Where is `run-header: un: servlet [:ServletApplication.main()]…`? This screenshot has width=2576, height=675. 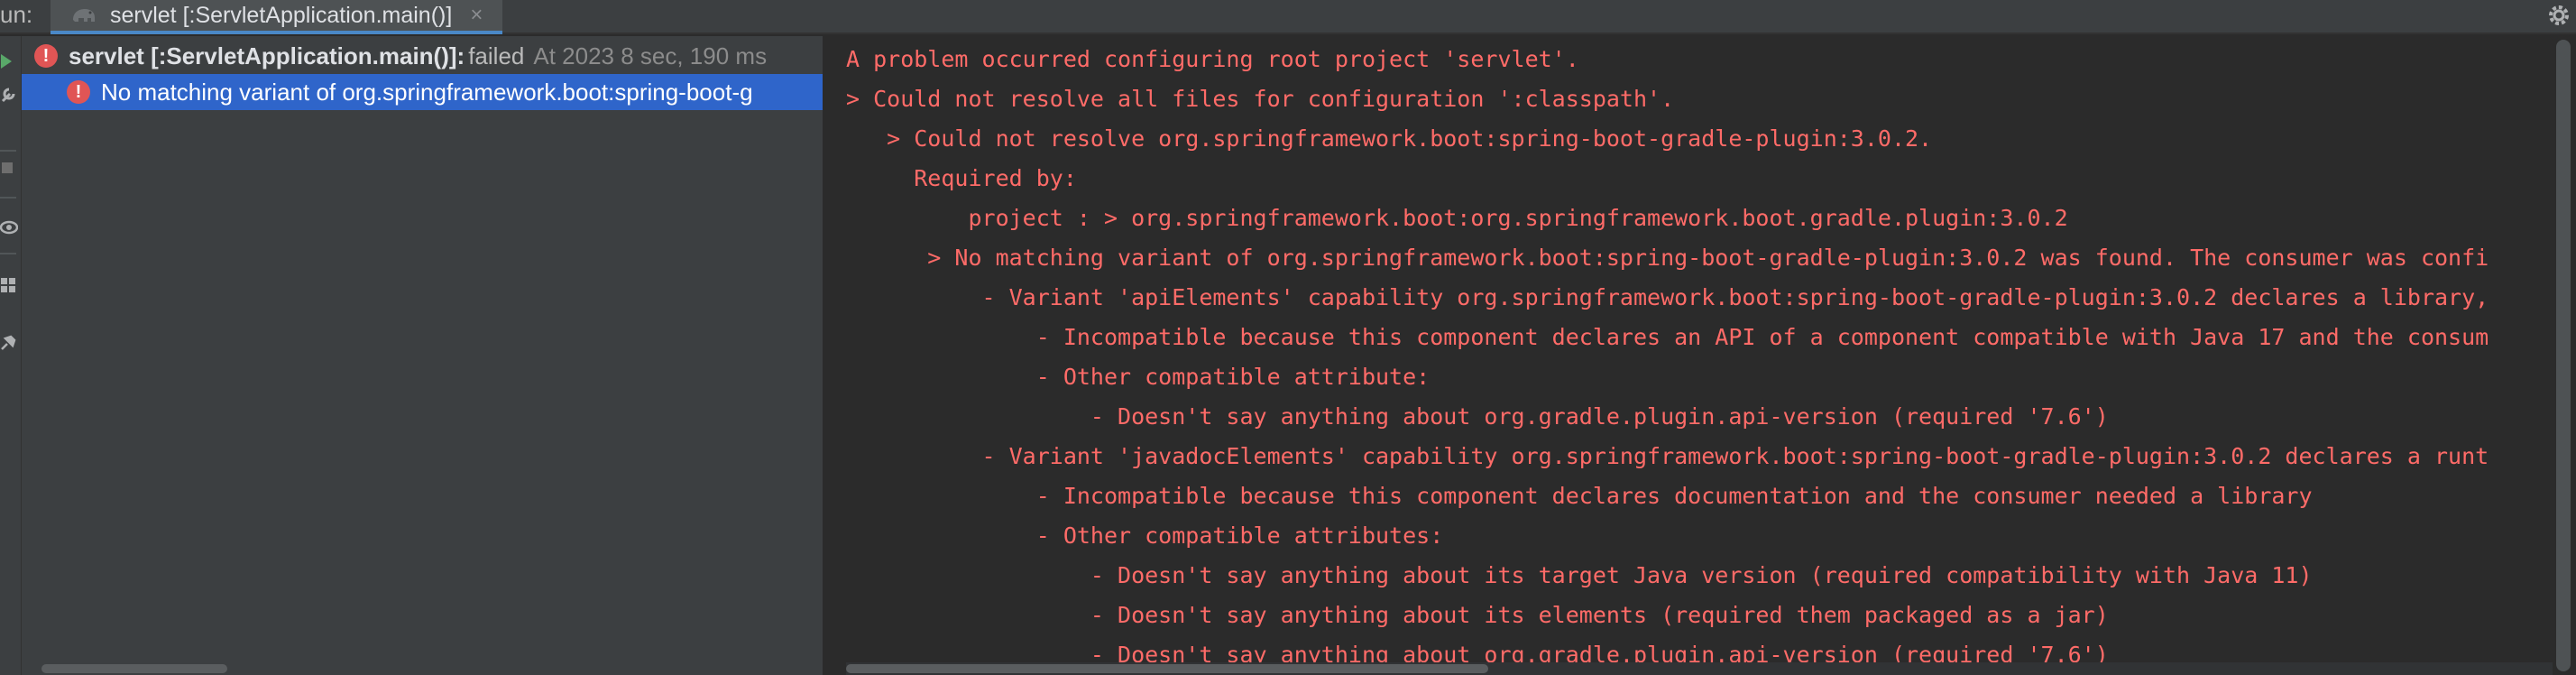
run-header: un: servlet [:ServletApplication.main()]… is located at coordinates (1288, 17).